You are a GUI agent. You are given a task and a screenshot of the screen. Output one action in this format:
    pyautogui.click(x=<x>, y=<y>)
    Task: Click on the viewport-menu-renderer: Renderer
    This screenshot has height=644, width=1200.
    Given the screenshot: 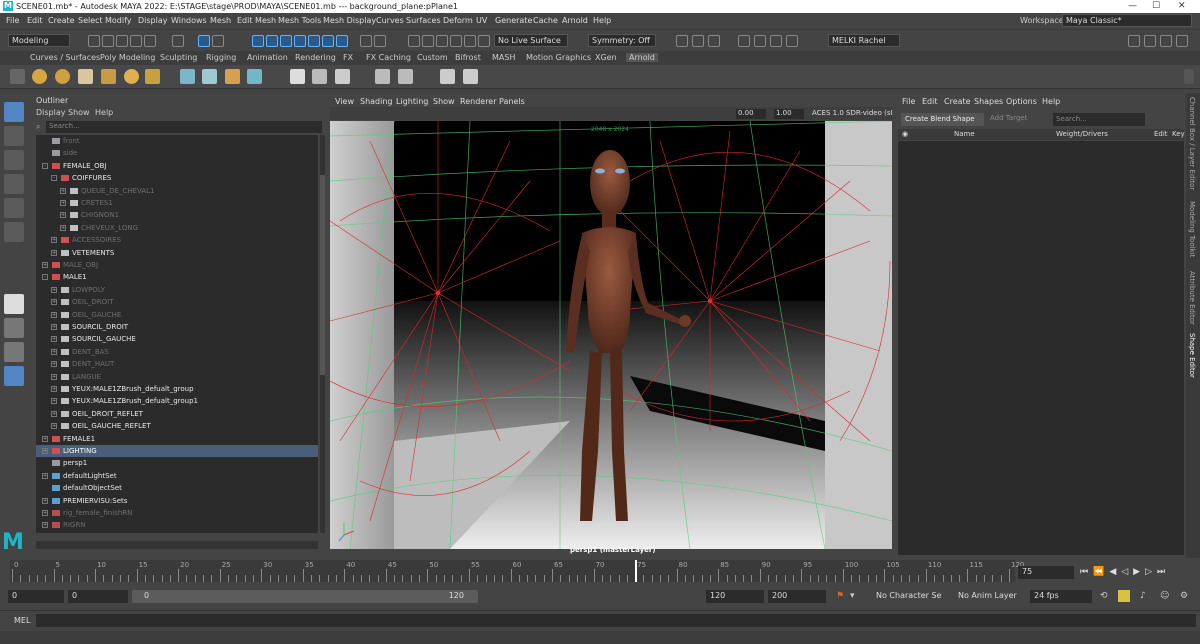 What is the action you would take?
    pyautogui.click(x=478, y=101)
    